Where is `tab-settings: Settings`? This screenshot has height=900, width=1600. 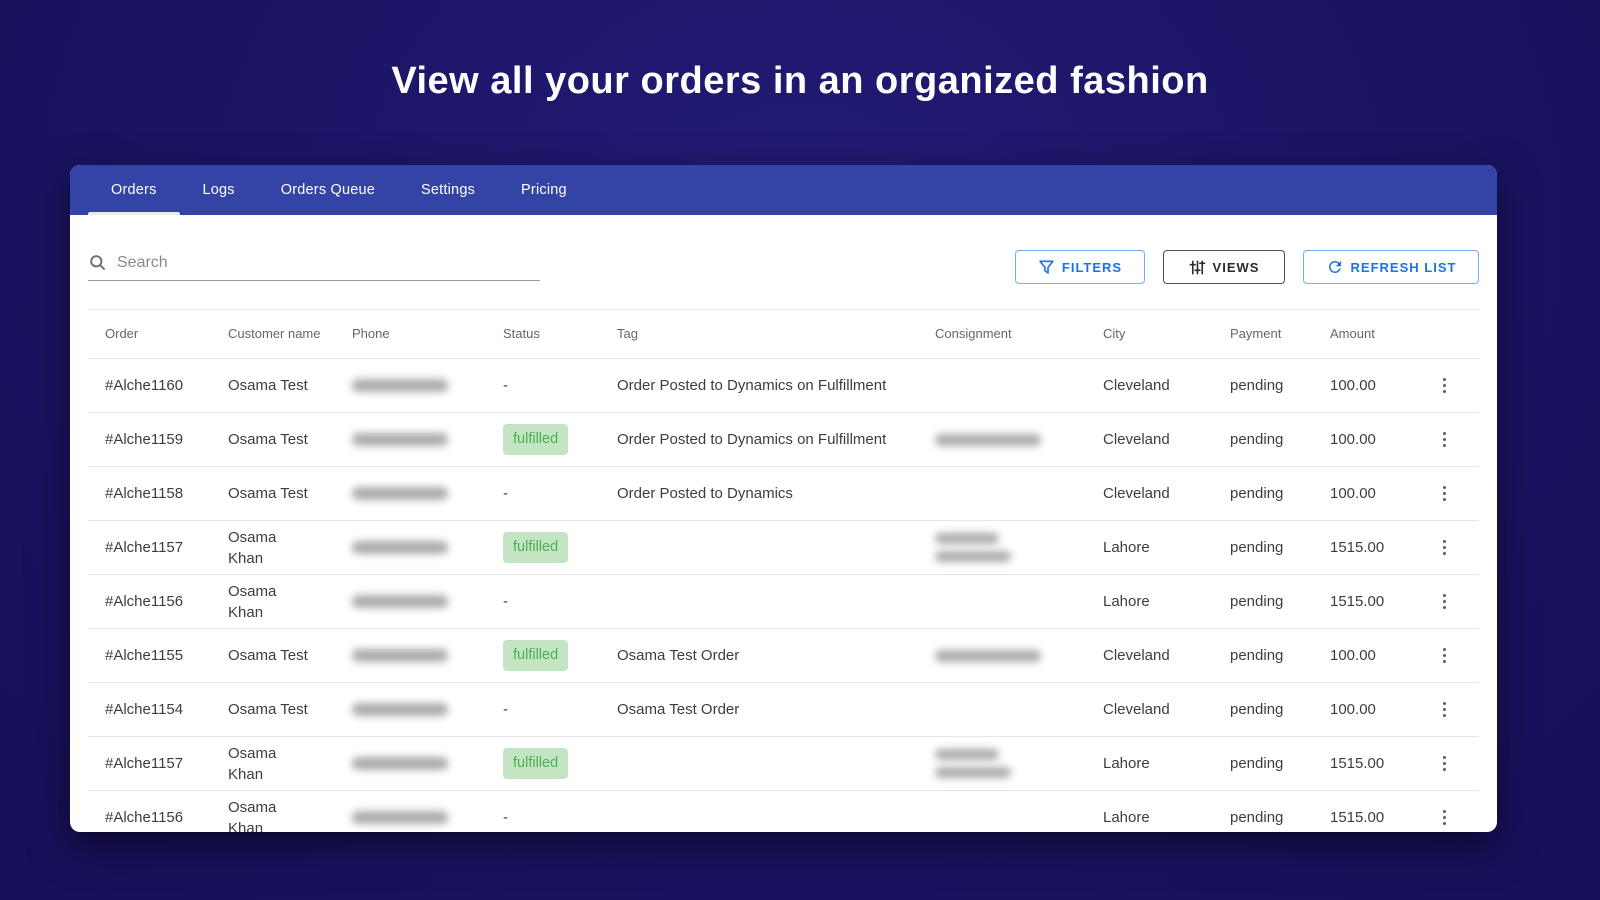
tab-settings: Settings is located at coordinates (448, 190).